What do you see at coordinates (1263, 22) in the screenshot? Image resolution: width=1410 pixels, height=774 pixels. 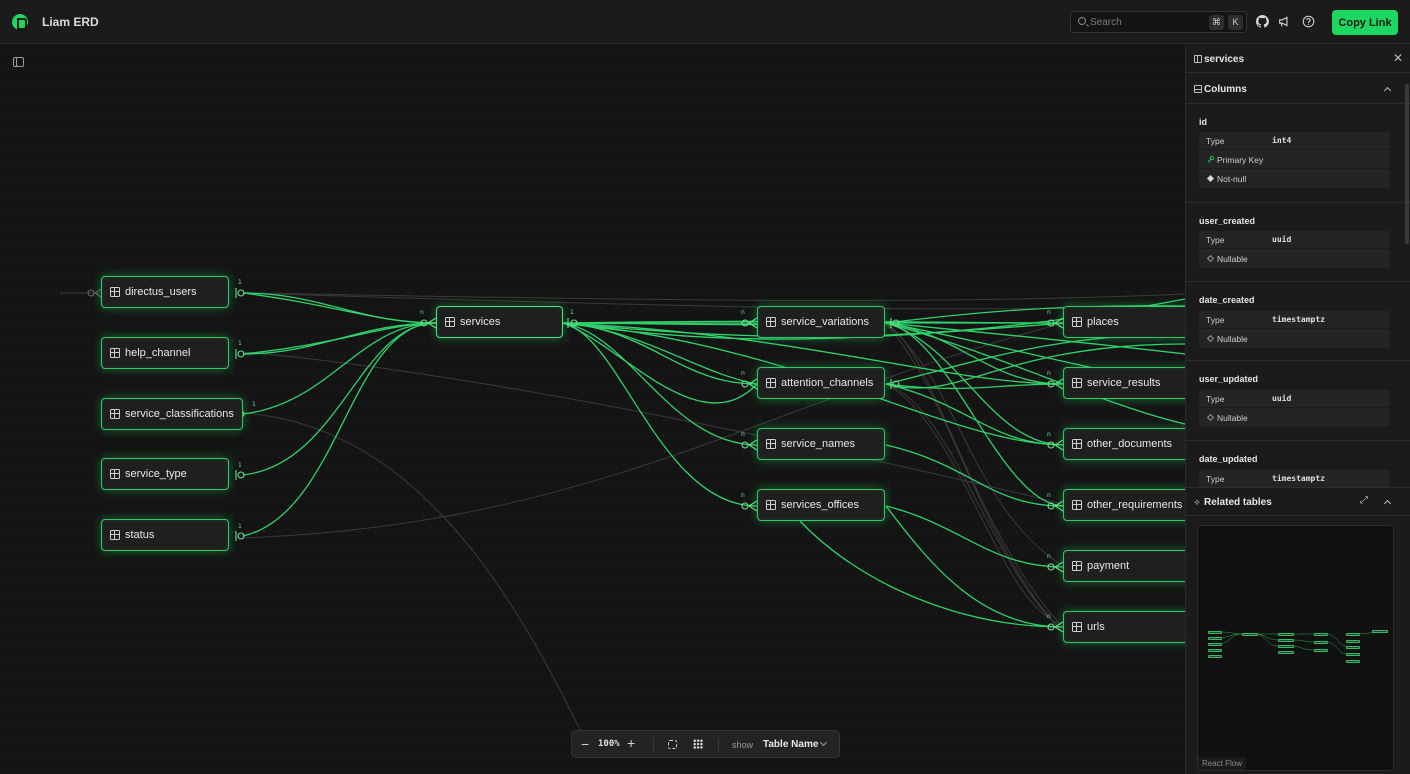 I see `github-icon` at bounding box center [1263, 22].